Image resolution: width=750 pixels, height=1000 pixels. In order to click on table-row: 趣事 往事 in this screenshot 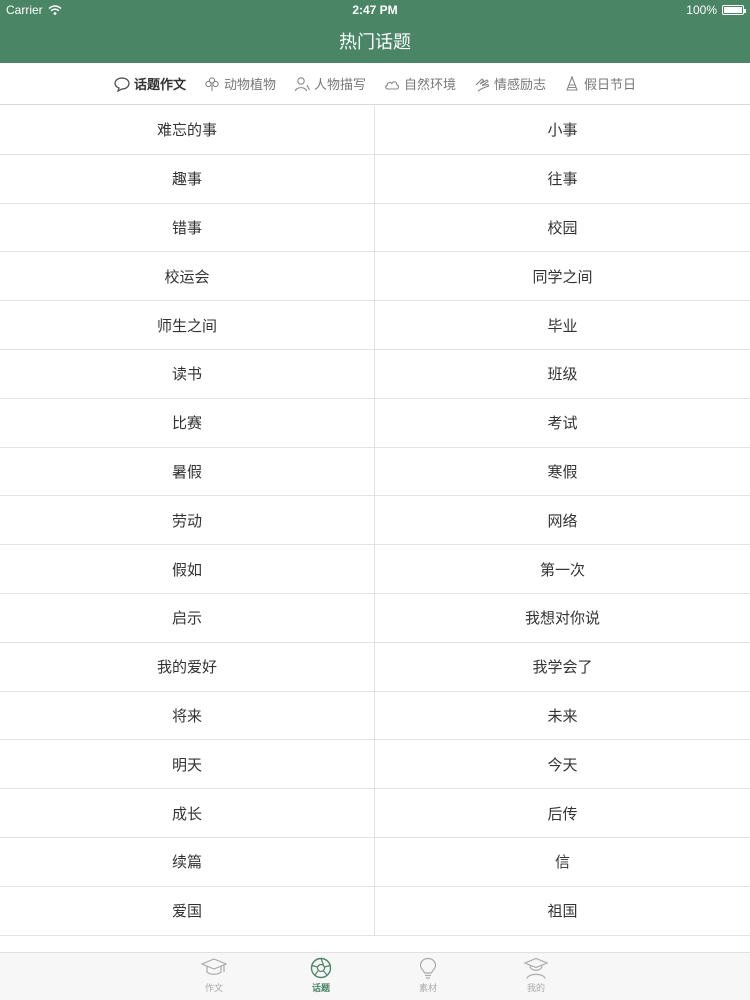, I will do `click(375, 179)`.